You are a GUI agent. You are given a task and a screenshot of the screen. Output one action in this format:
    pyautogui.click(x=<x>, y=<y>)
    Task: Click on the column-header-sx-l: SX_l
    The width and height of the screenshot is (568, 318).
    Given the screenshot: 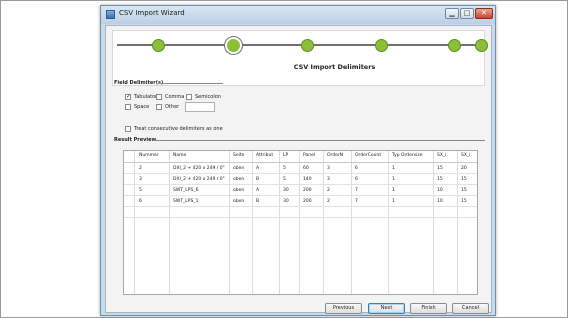 What is the action you would take?
    pyautogui.click(x=441, y=155)
    